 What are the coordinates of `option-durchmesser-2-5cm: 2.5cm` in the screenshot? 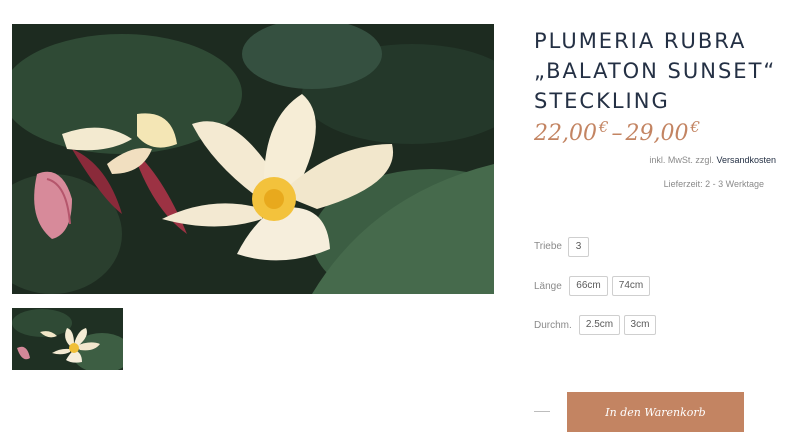 It's located at (599, 325).